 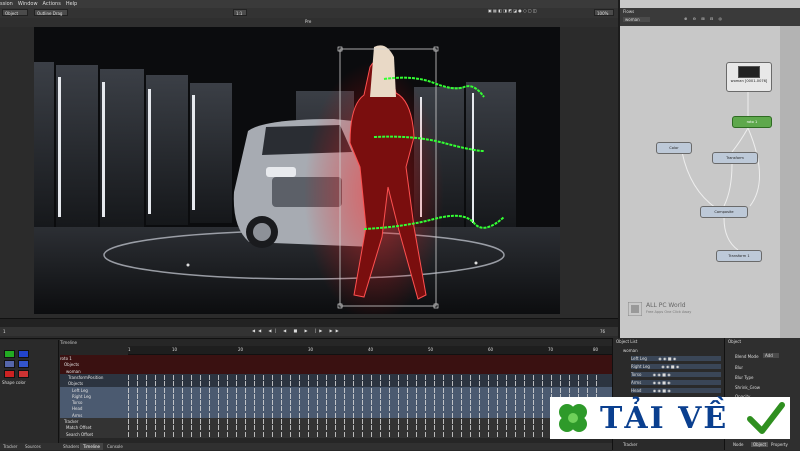 What do you see at coordinates (596, 349) in the screenshot?
I see `ruler-tick: 80` at bounding box center [596, 349].